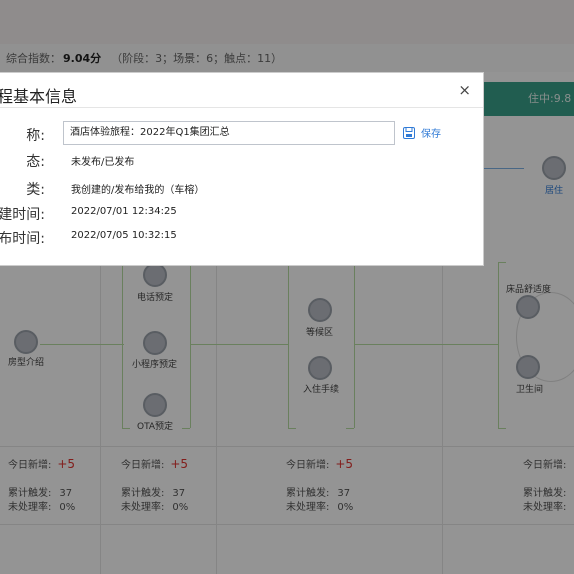 Image resolution: width=574 pixels, height=574 pixels. What do you see at coordinates (409, 132) in the screenshot?
I see `save-icon` at bounding box center [409, 132].